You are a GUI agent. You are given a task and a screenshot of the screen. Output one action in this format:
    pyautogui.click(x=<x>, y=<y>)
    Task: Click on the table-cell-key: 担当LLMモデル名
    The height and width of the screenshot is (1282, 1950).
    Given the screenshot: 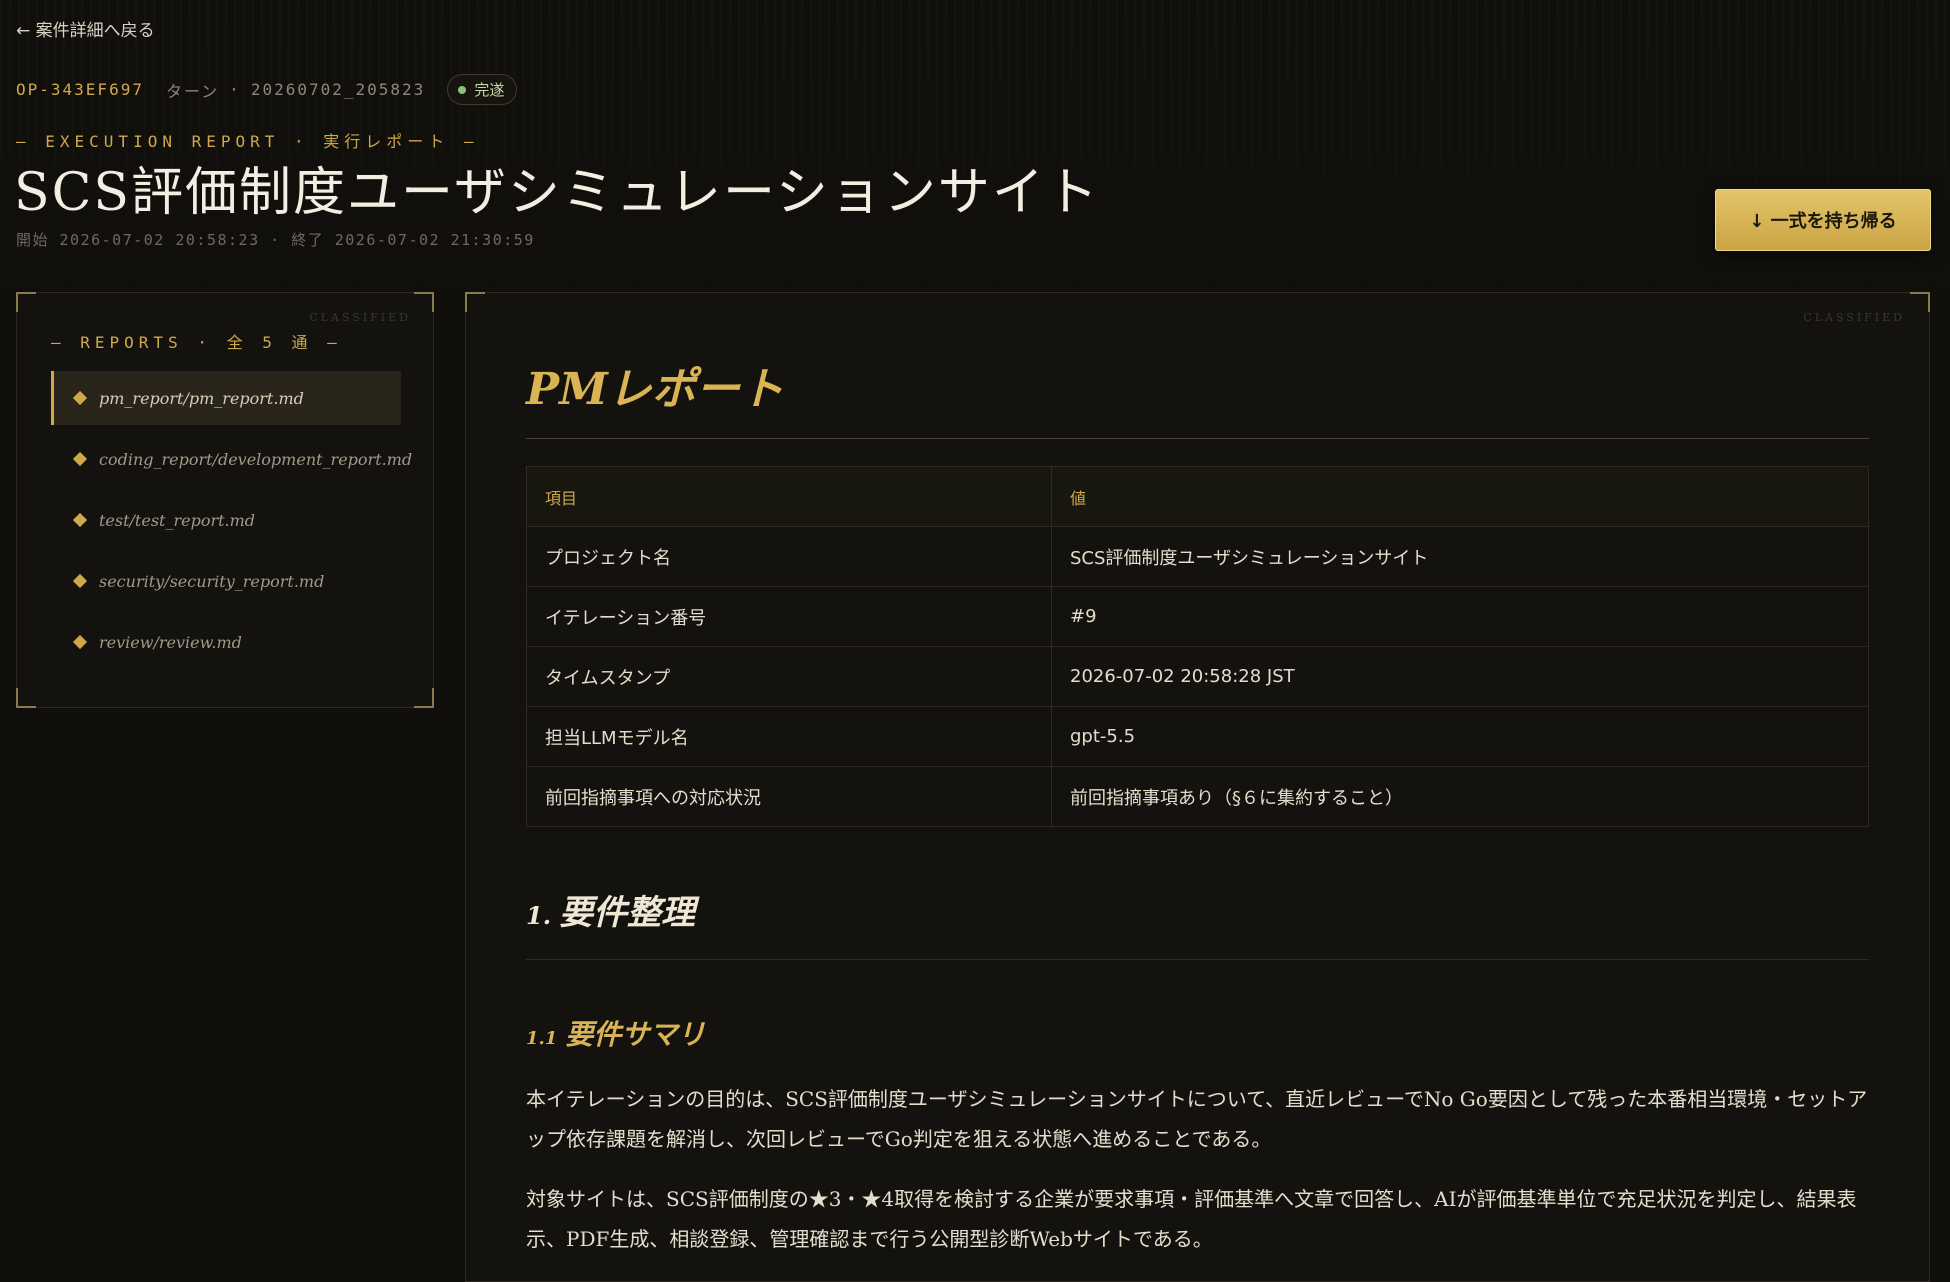 What is the action you would take?
    pyautogui.click(x=789, y=736)
    